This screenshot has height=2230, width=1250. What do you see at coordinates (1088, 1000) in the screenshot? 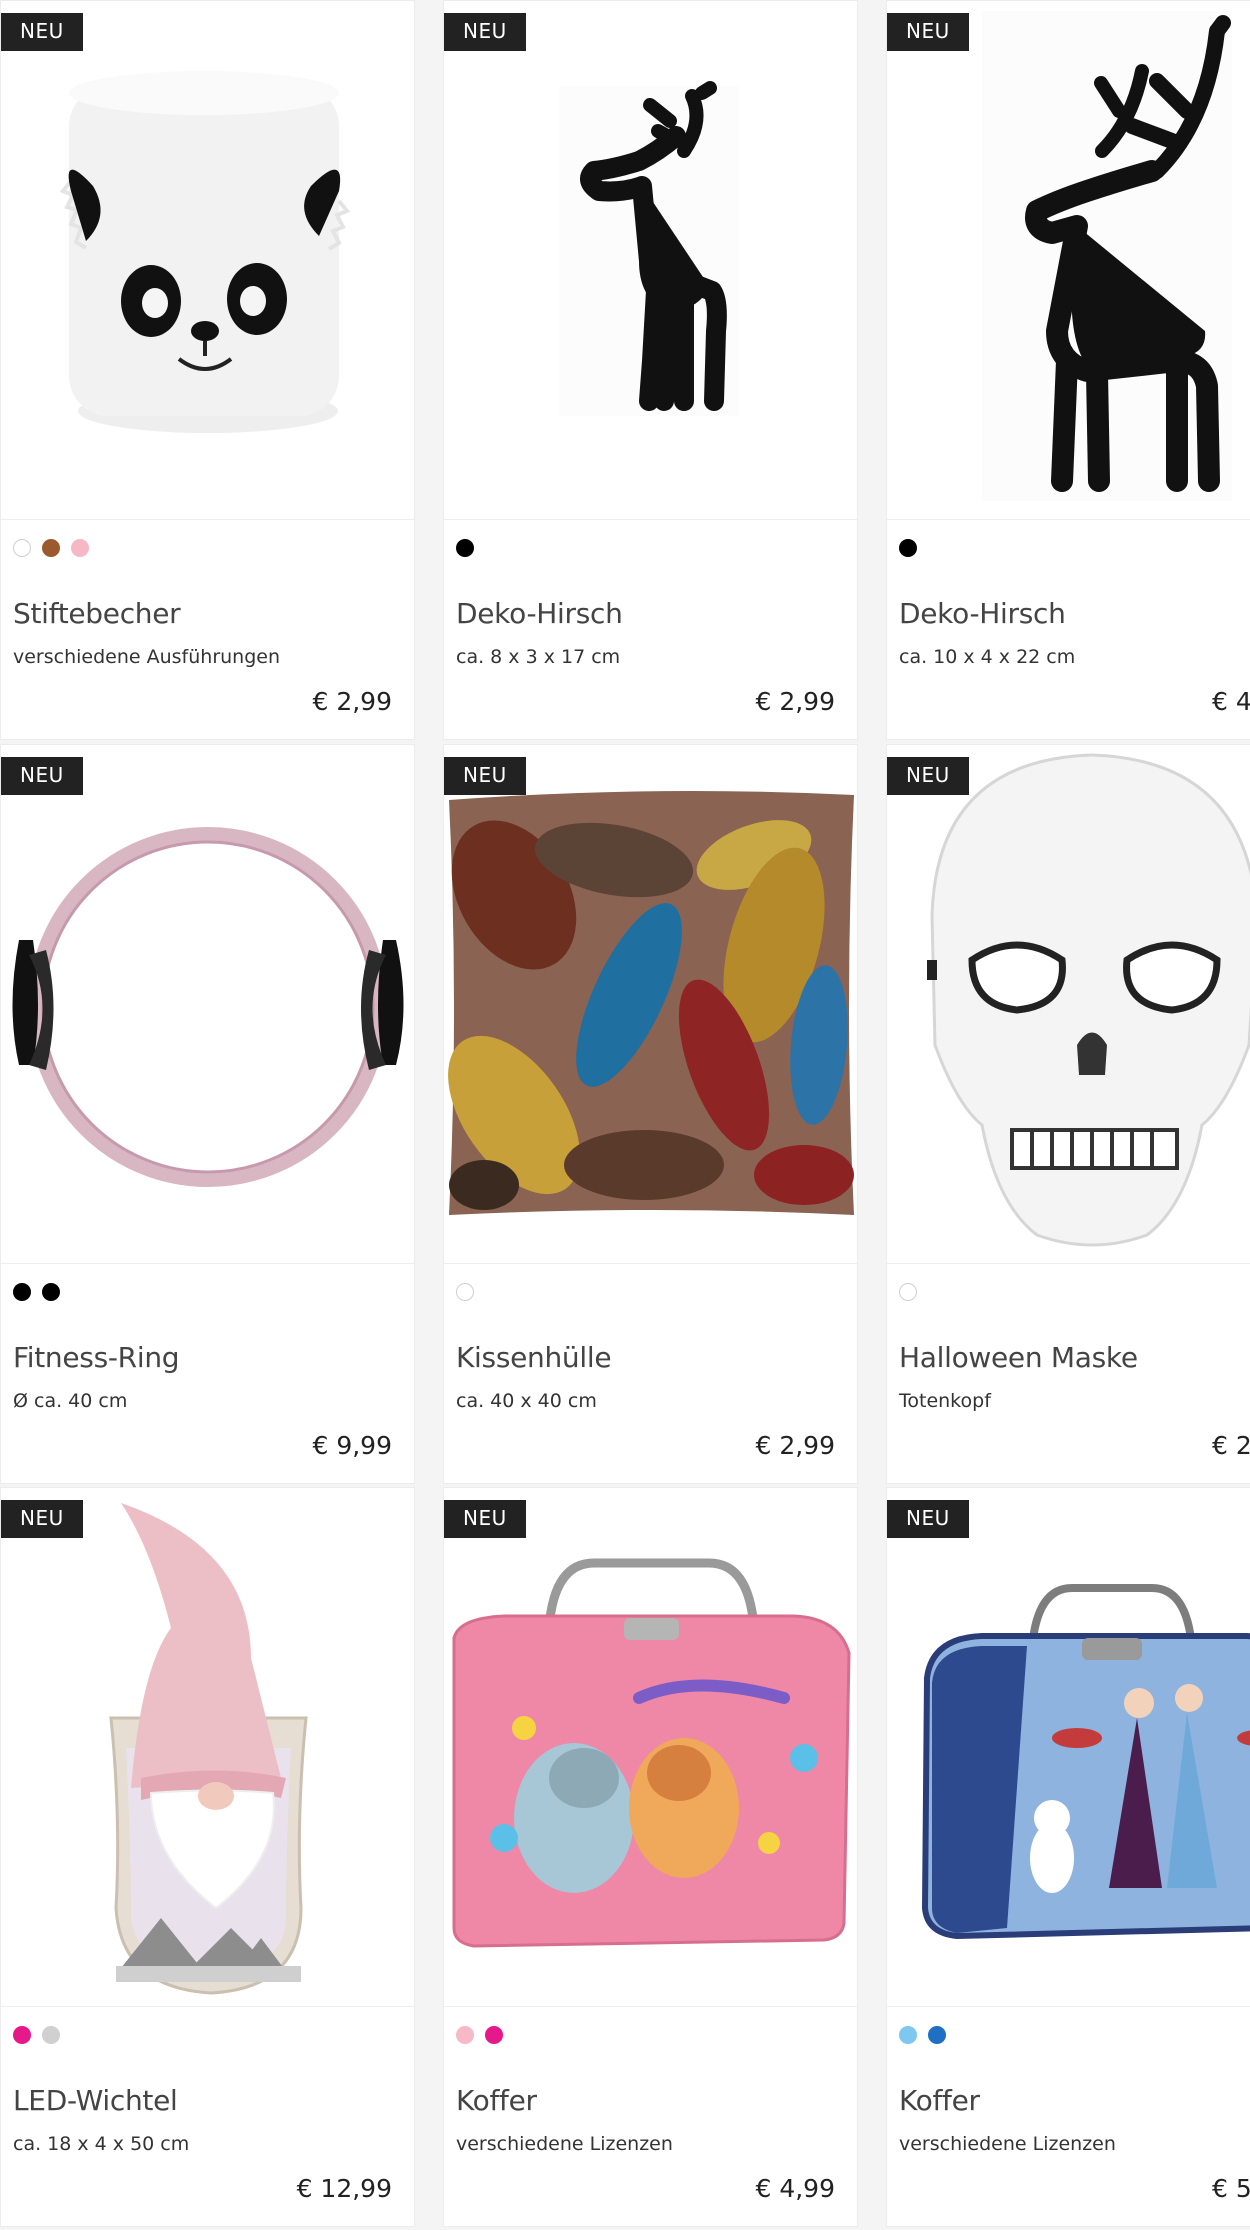
I see `skull-mask-image` at bounding box center [1088, 1000].